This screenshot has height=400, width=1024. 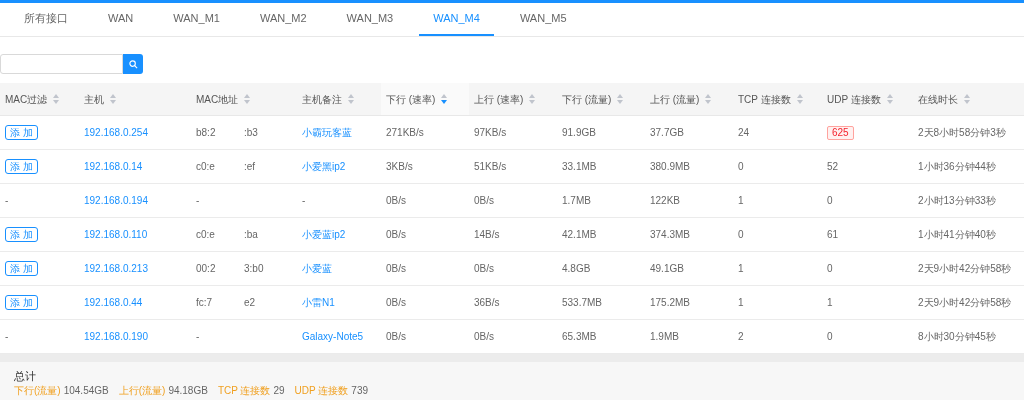 What do you see at coordinates (116, 200) in the screenshot?
I see `host-link: 192.168.0.194` at bounding box center [116, 200].